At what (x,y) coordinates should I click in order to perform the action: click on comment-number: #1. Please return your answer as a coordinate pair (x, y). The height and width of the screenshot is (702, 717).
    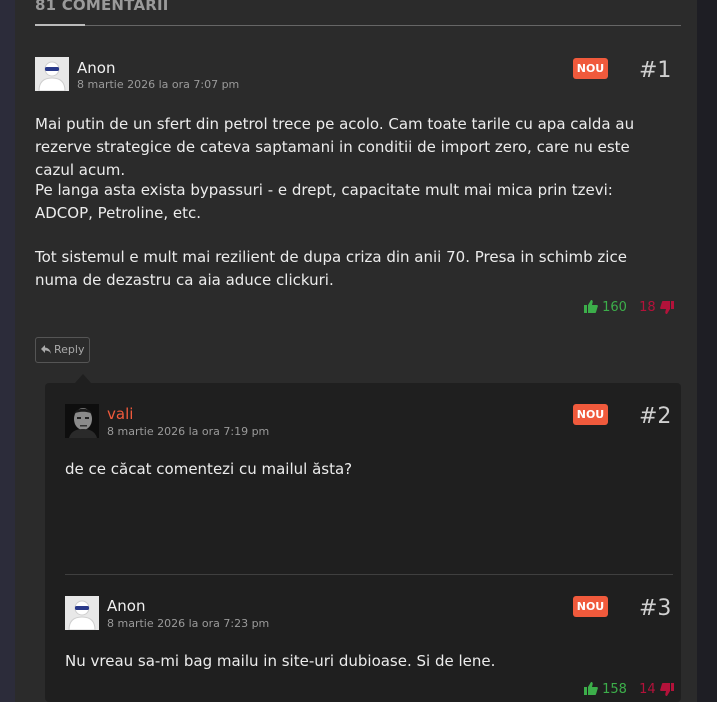
    Looking at the image, I should click on (655, 70).